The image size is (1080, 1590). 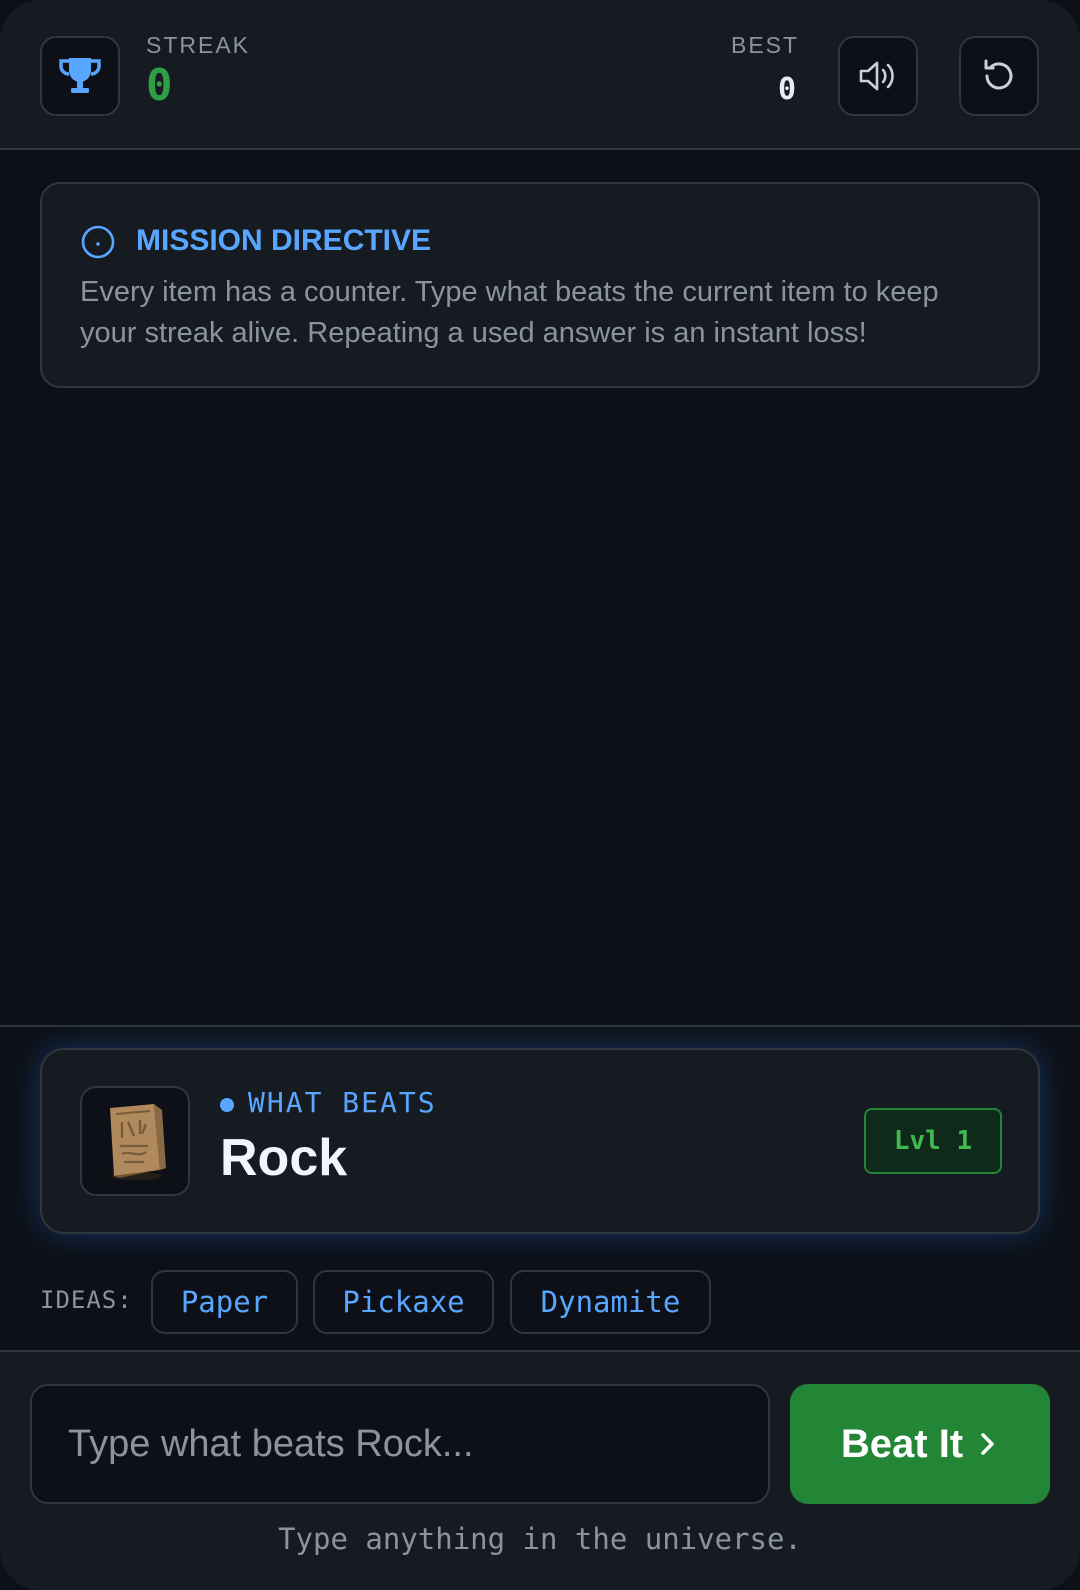 I want to click on sound-toggle-button, so click(x=878, y=76).